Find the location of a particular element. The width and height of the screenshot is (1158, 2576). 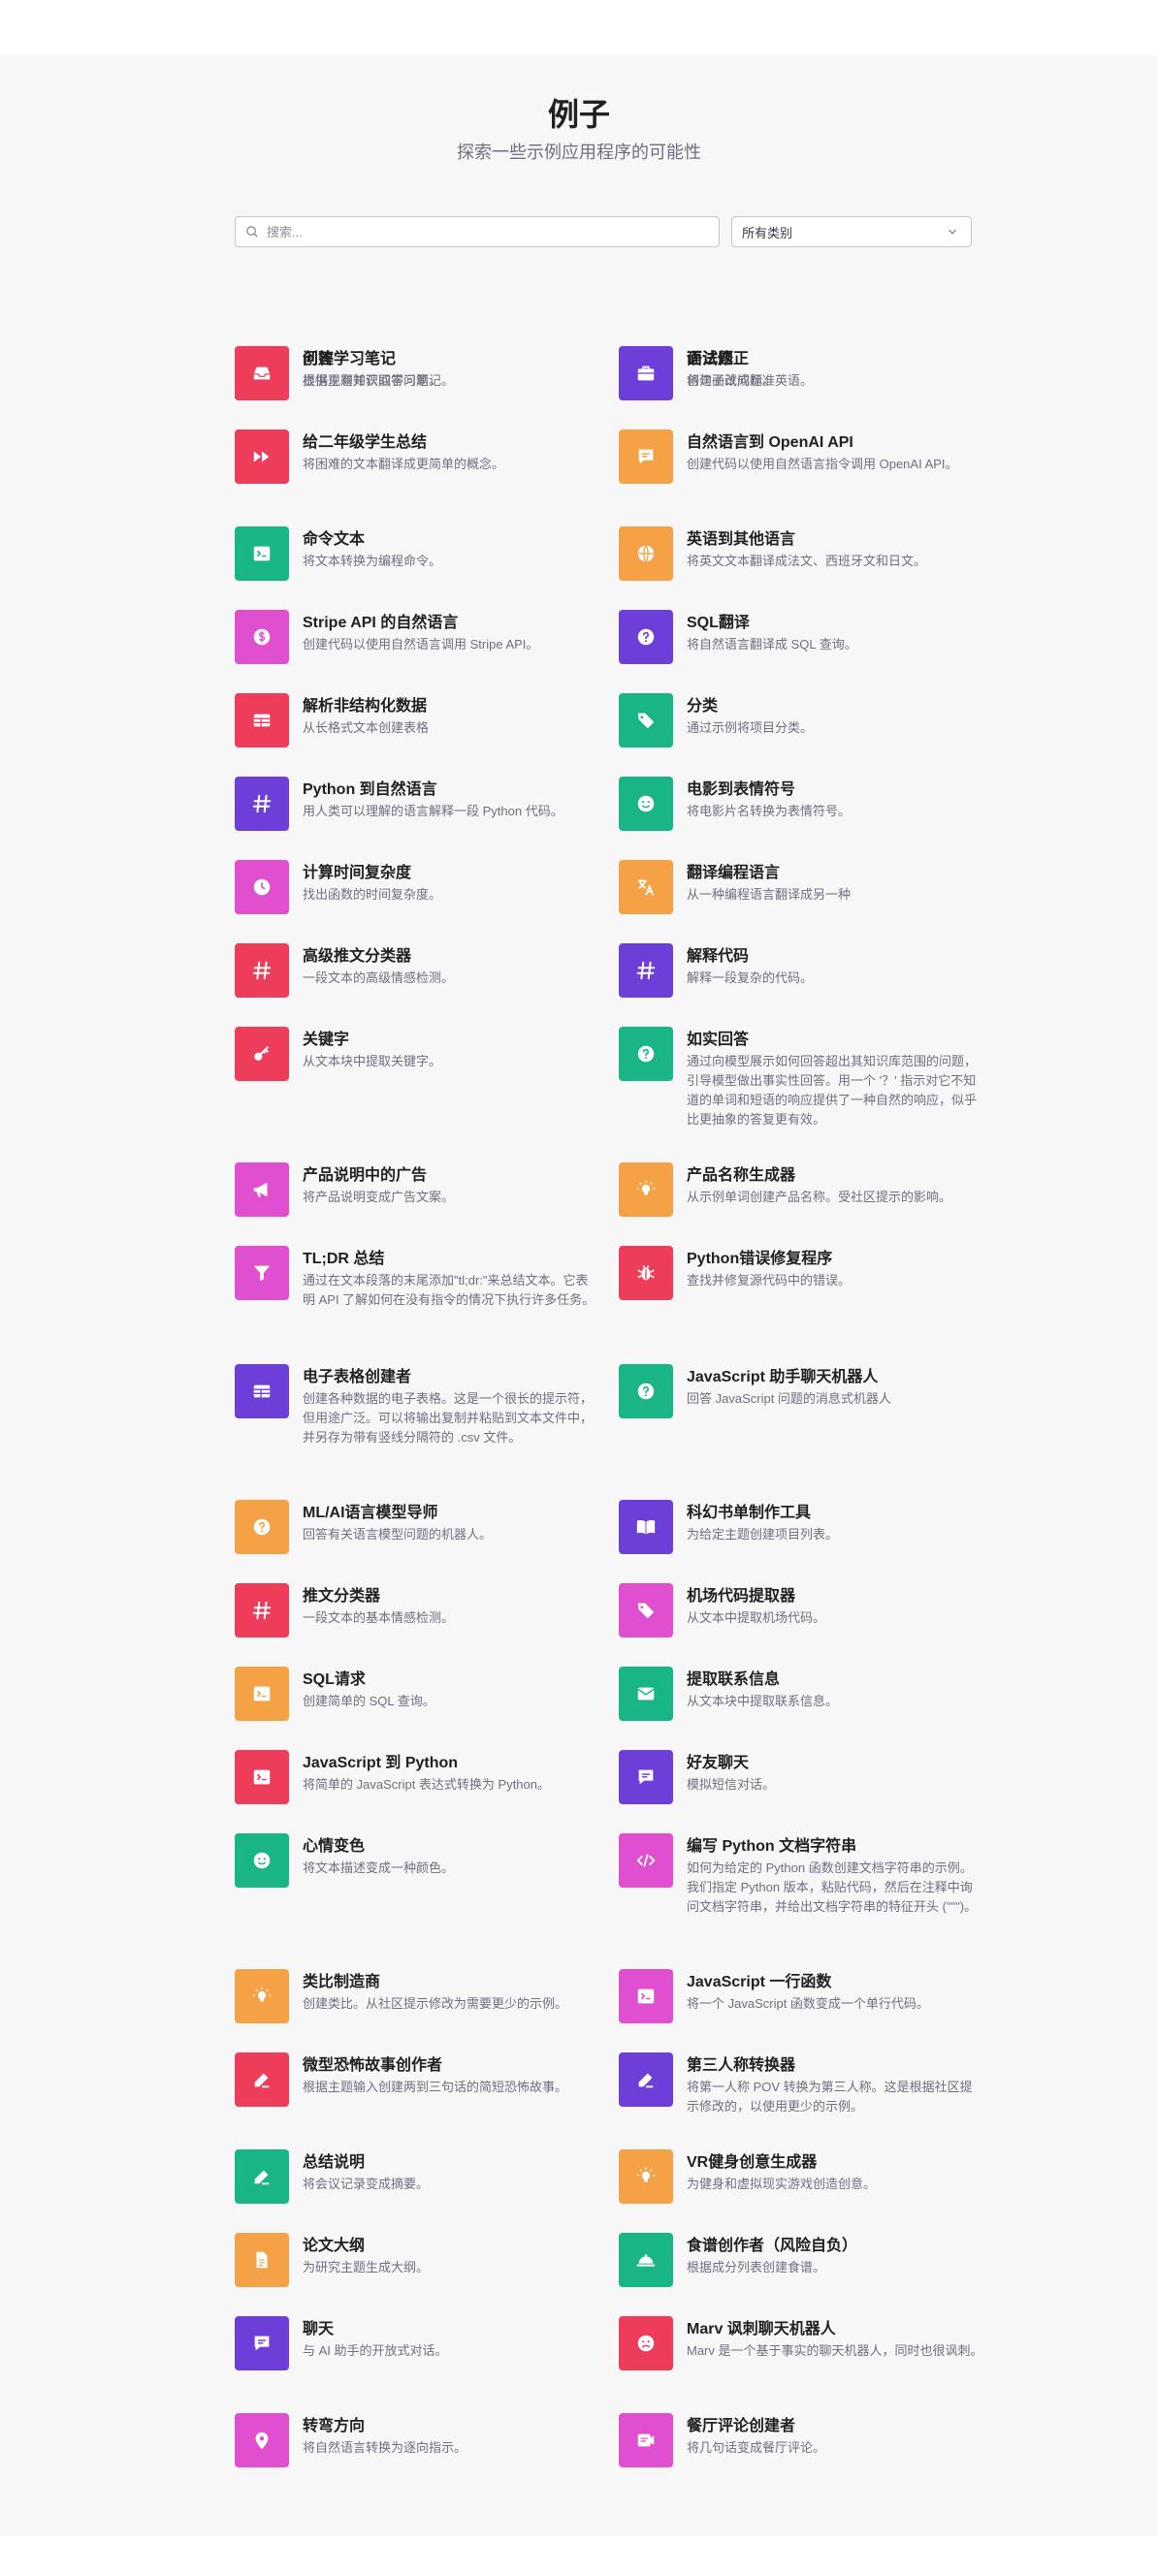

example-item: 食谱创作者（风险自负） 根据成分列表创建食谱。 is located at coordinates (803, 2260).